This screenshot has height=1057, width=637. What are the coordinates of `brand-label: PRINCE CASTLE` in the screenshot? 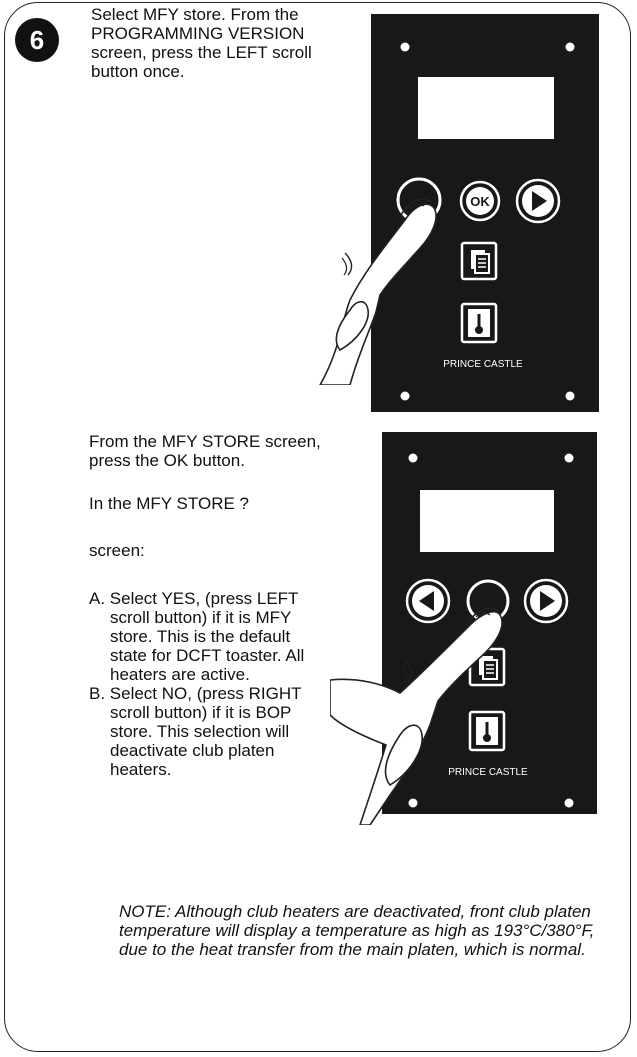 It's located at (483, 364).